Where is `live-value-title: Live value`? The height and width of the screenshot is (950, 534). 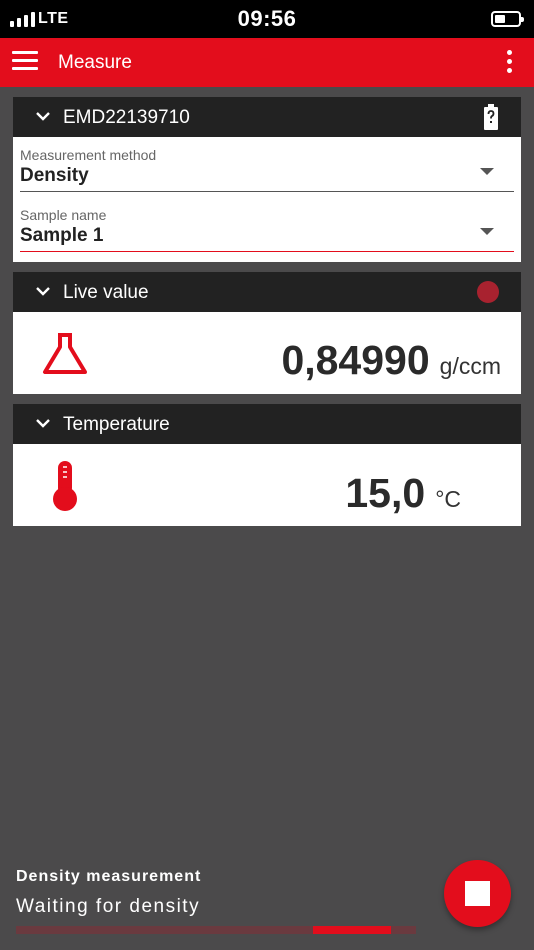
live-value-title: Live value is located at coordinates (106, 292).